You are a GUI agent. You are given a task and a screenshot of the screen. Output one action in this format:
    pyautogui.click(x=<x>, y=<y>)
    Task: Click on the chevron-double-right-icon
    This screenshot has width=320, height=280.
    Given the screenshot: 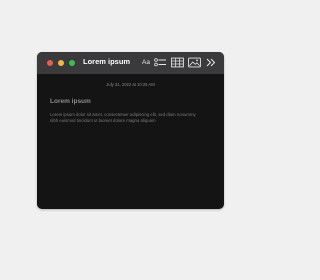 What is the action you would take?
    pyautogui.click(x=211, y=62)
    